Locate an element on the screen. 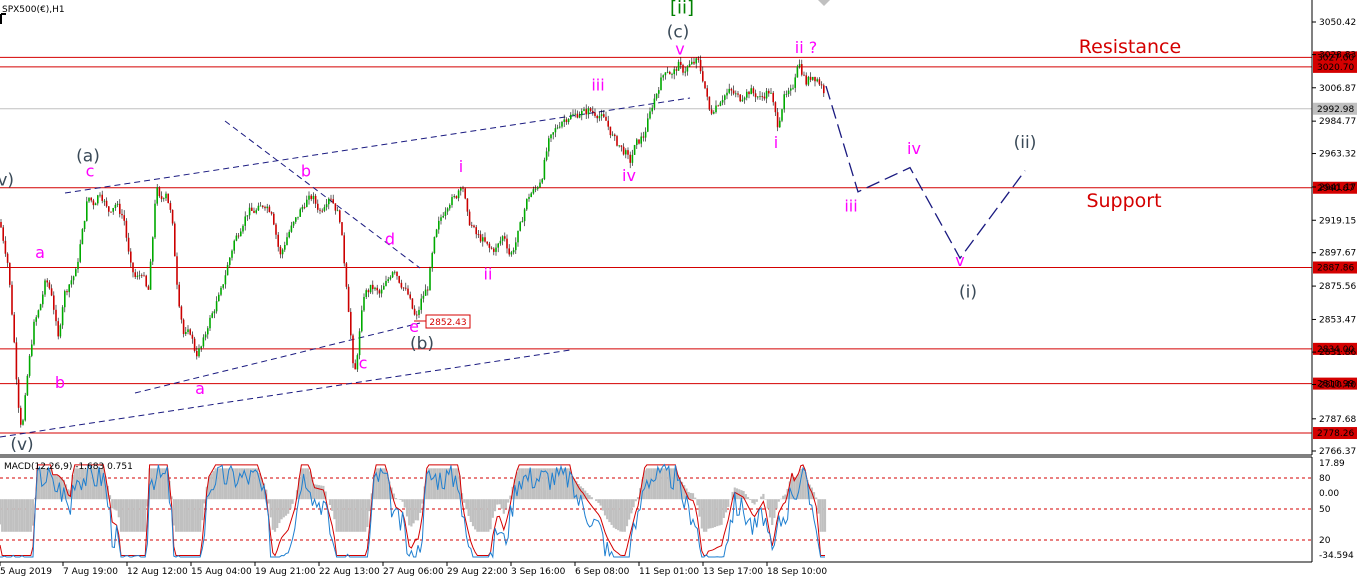 This screenshot has width=1361, height=583. price-tick-label: 2766.37 is located at coordinates (1337, 452).